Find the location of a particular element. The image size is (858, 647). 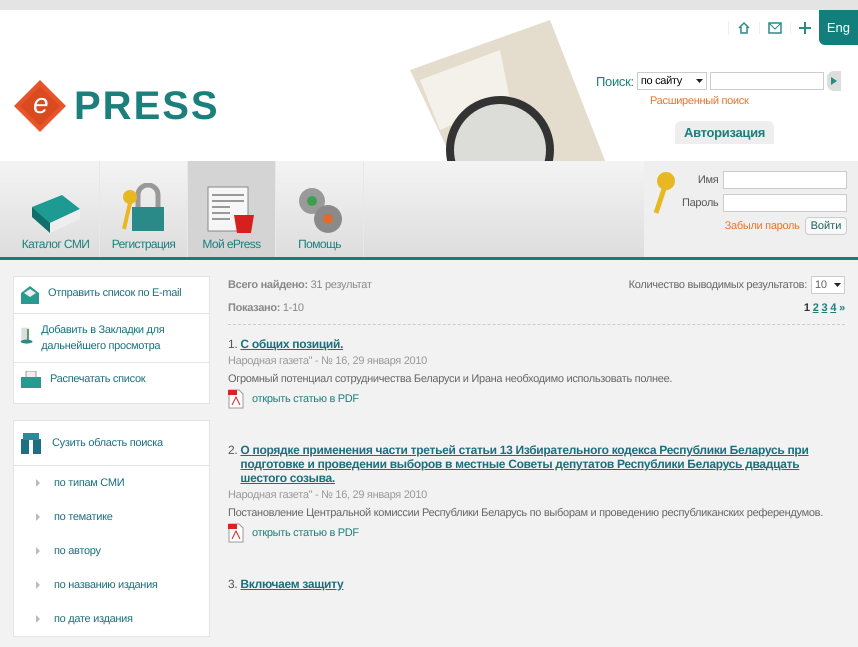

search-go-button is located at coordinates (833, 81).